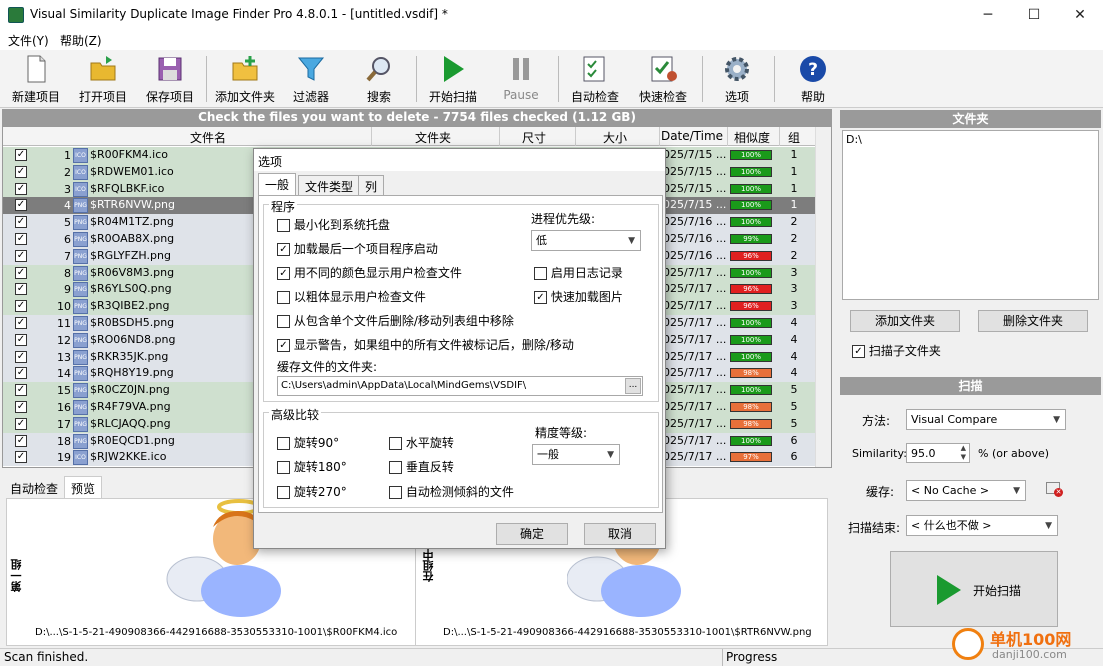 This screenshot has width=1103, height=666. What do you see at coordinates (794, 238) in the screenshot?
I see `group-number: 2` at bounding box center [794, 238].